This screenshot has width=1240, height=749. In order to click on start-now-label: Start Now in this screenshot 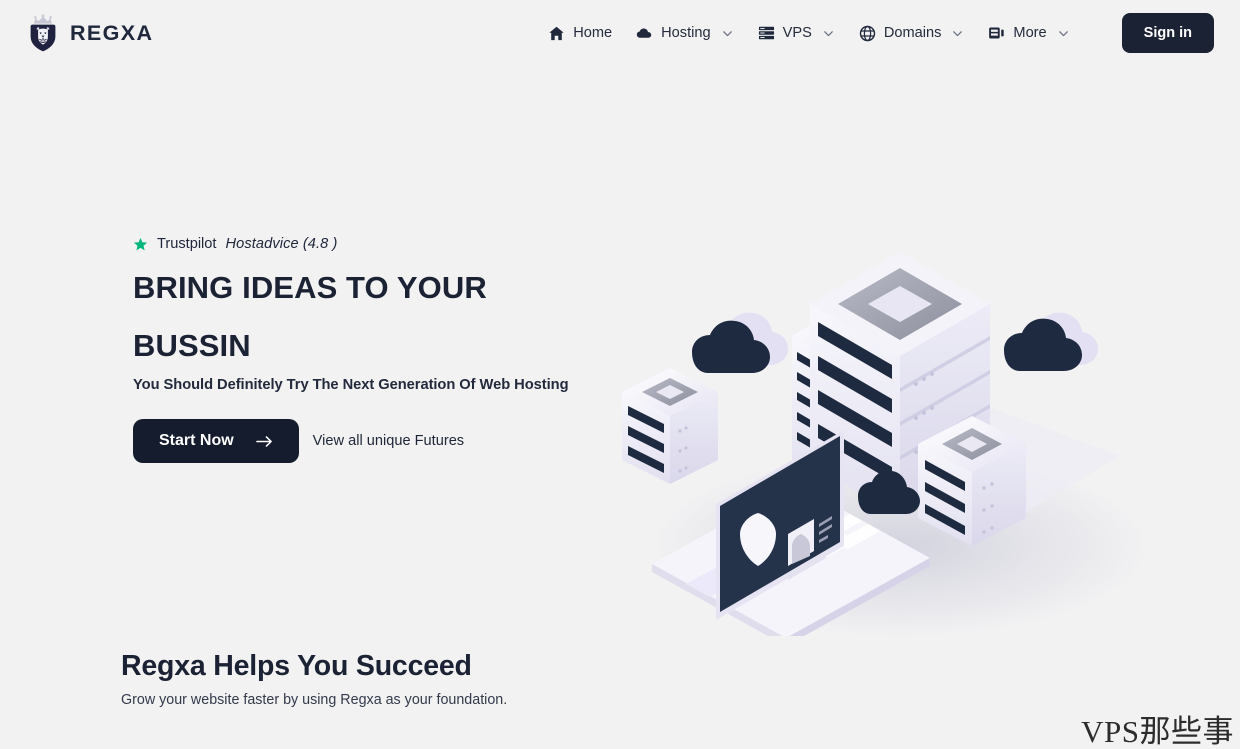, I will do `click(196, 440)`.